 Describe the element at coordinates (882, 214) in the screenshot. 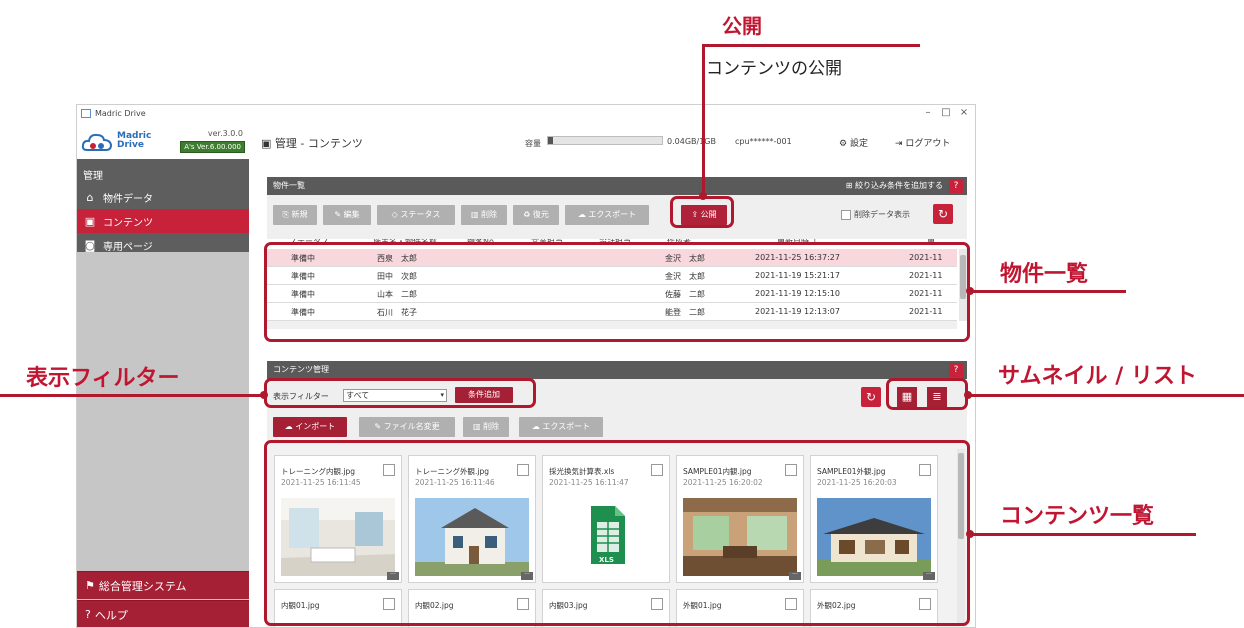

I see `show-deleted-label: 削除データ表示` at that location.